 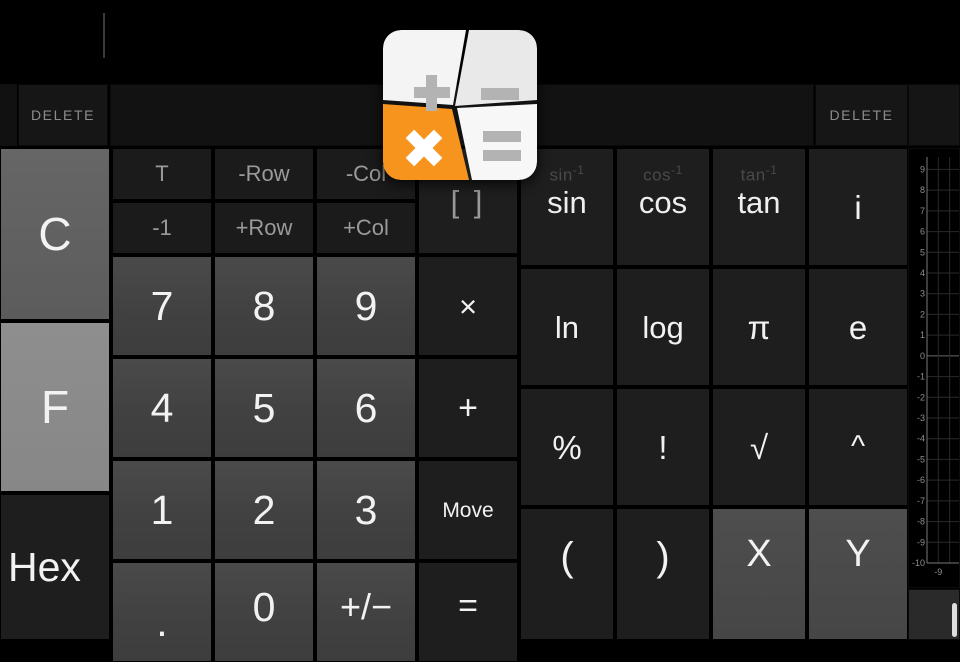 I want to click on graph-plot: 9 8 7 6 5 4 3 2 1 0 -1 -2 -3 -4 -5 -6 -7 -8 -9 -10 -9, so click(x=935, y=367).